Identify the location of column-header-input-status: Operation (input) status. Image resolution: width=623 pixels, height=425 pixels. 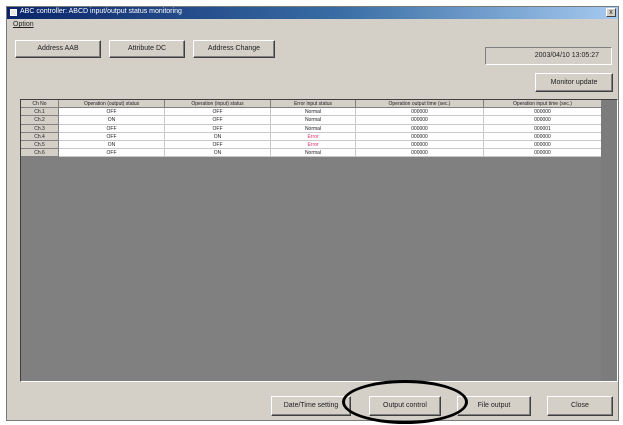
(218, 104).